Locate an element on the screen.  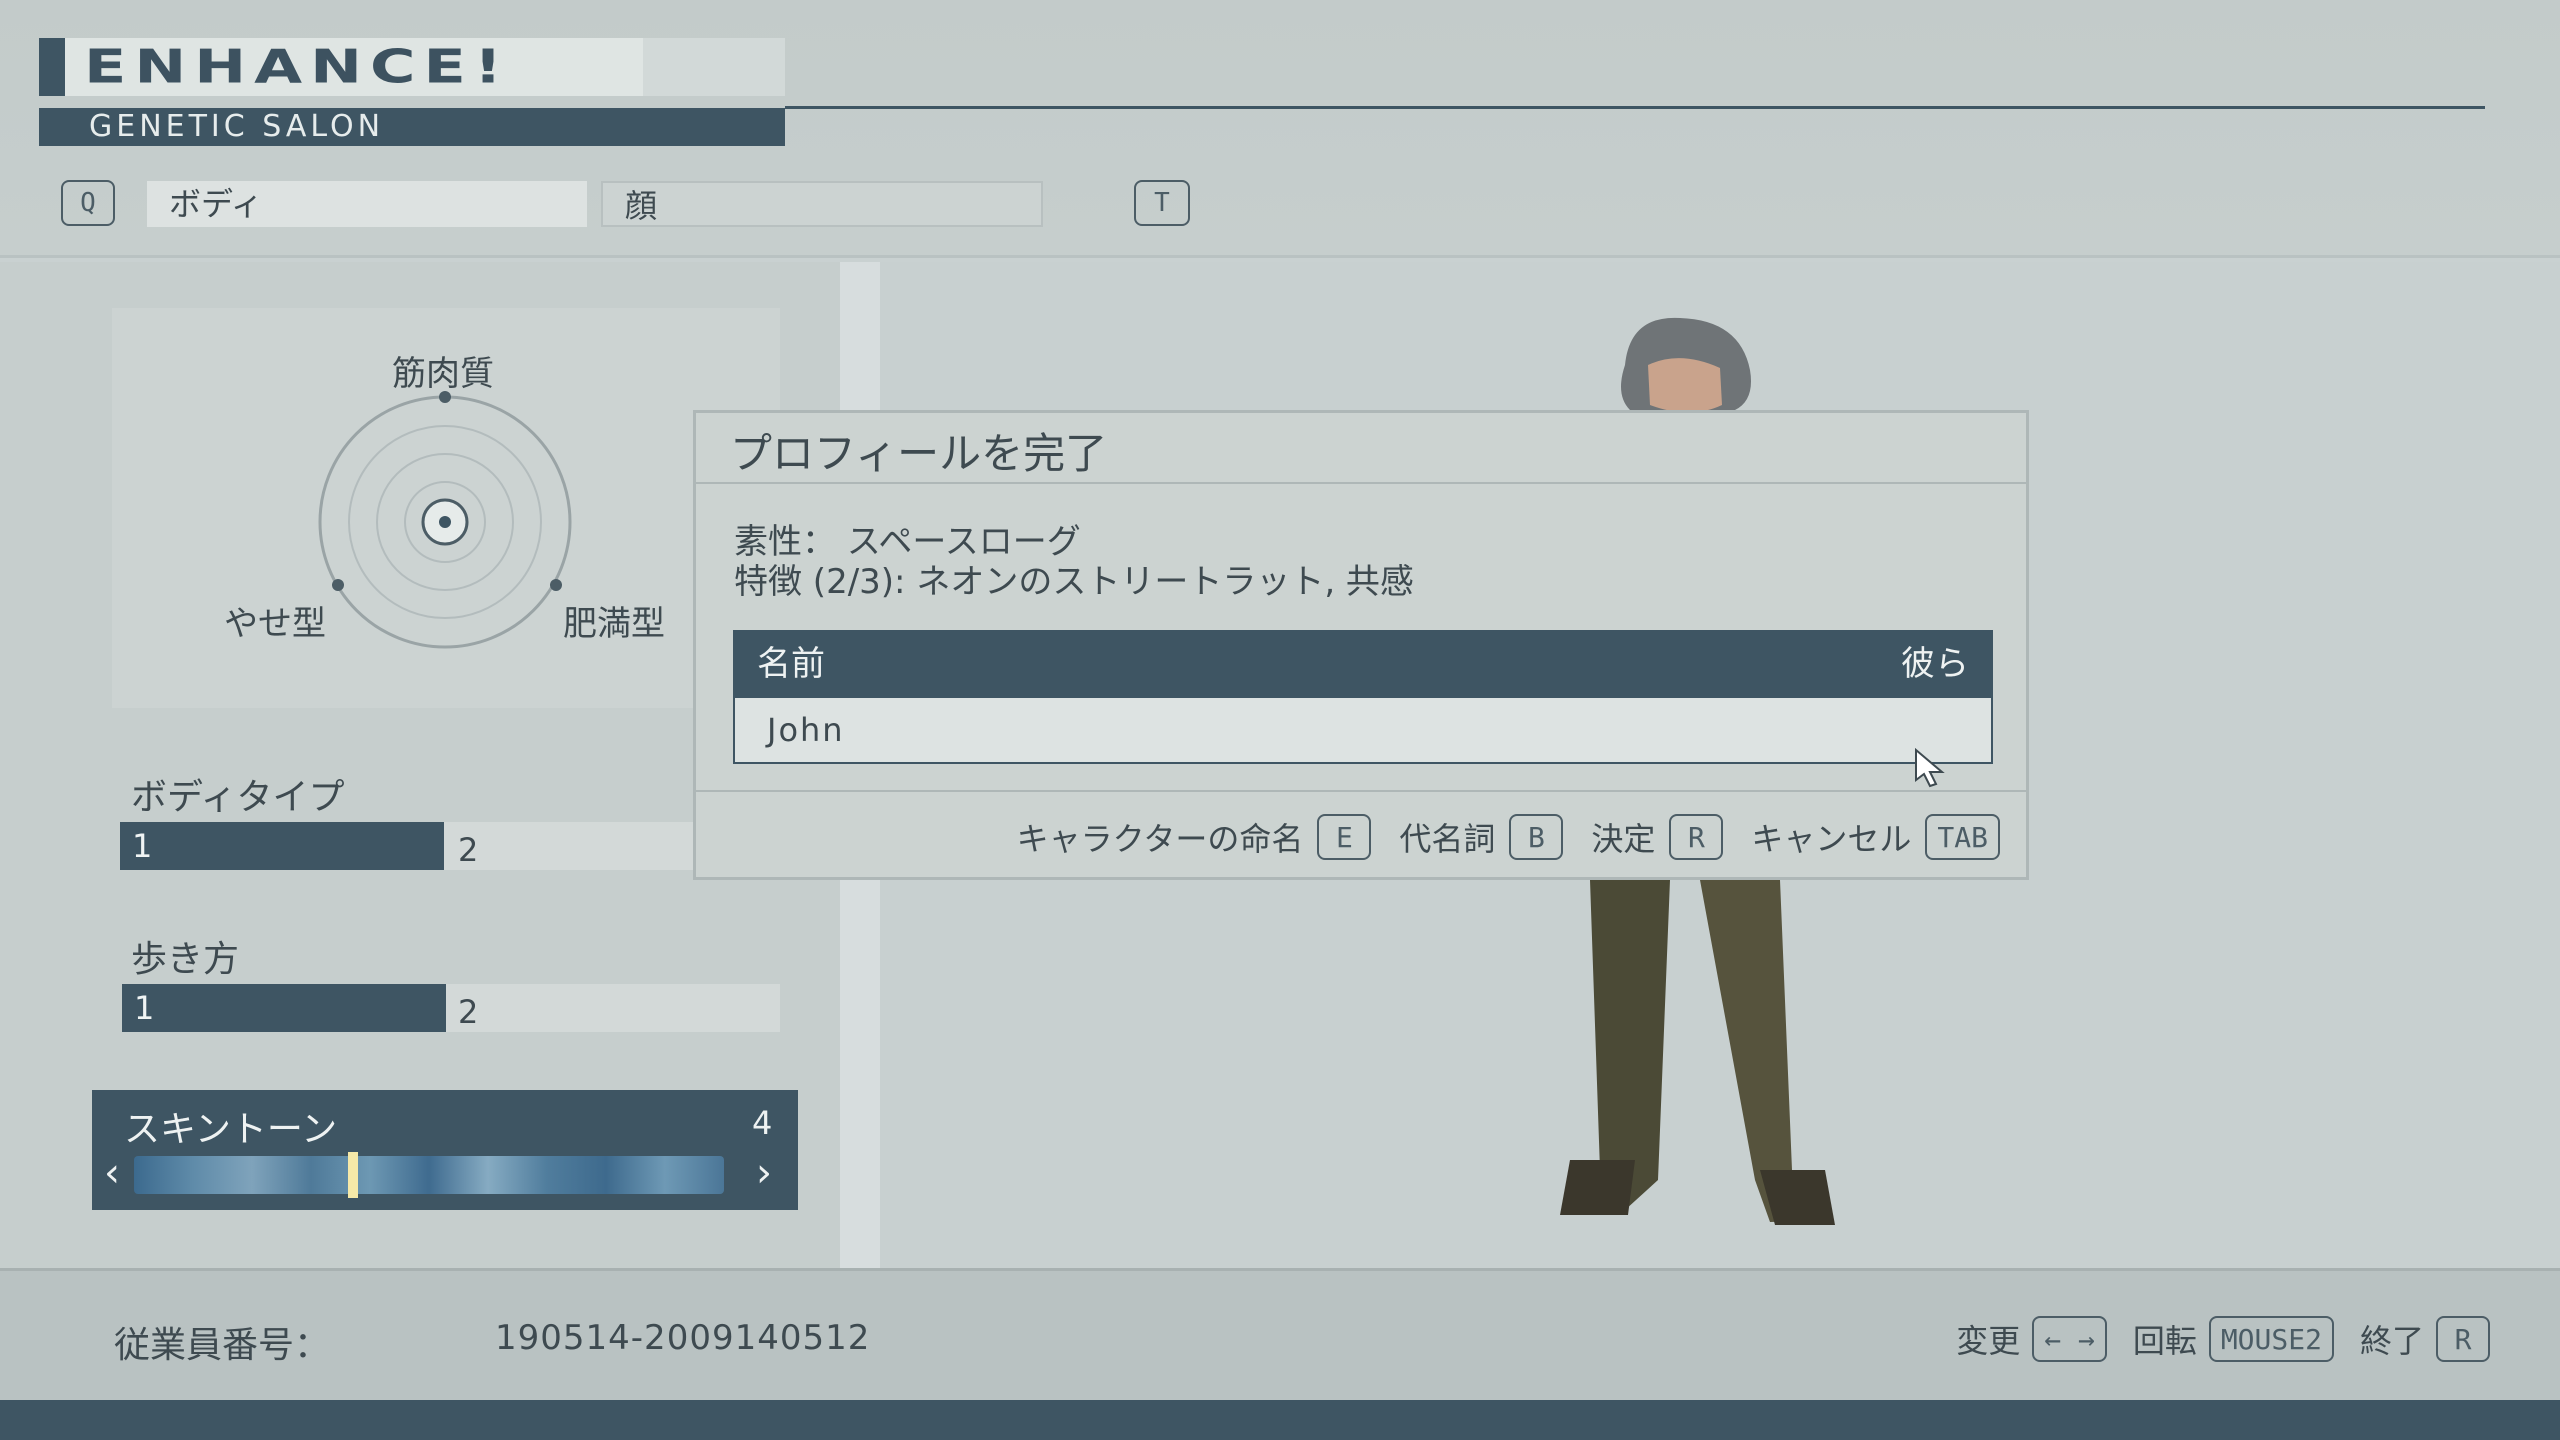
modal-title: プロフィールを完了 is located at coordinates (919, 453).